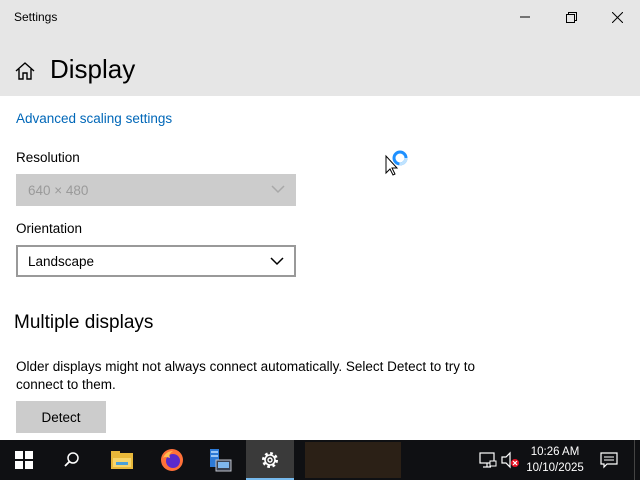  What do you see at coordinates (93, 69) in the screenshot?
I see `page-title: Display` at bounding box center [93, 69].